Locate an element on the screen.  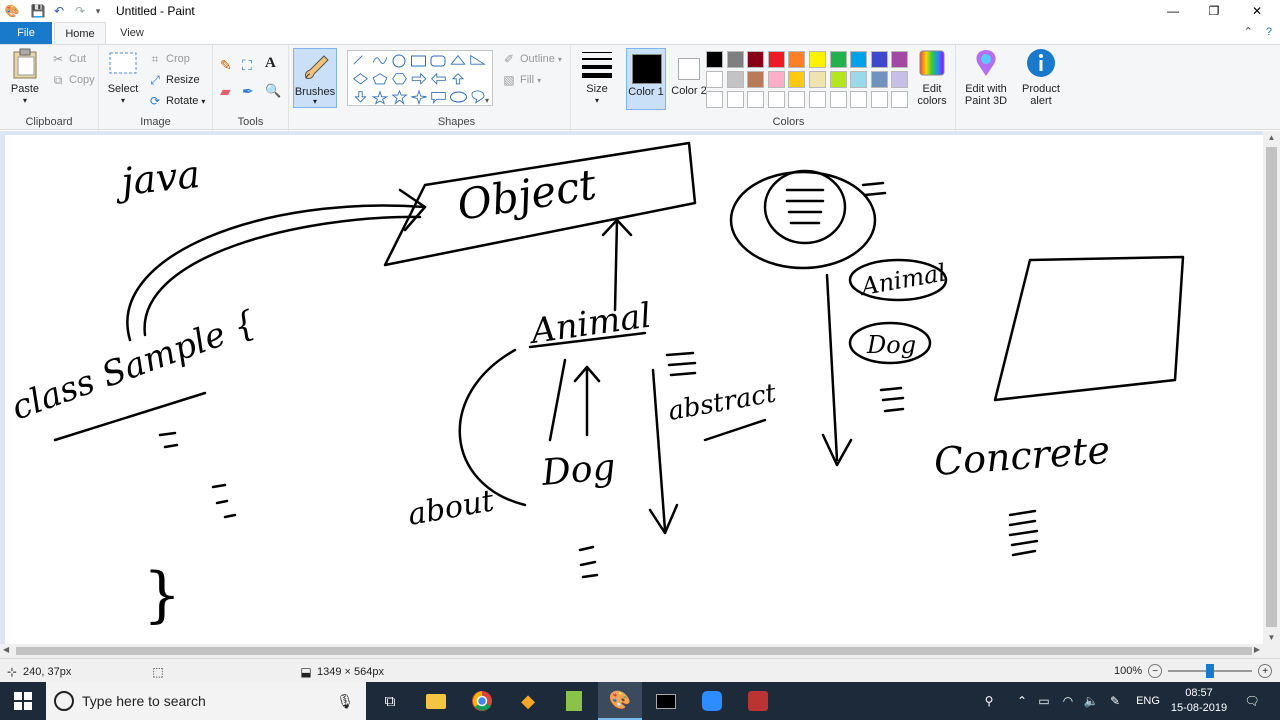
product-alert-button: Product alert is located at coordinates (1041, 77).